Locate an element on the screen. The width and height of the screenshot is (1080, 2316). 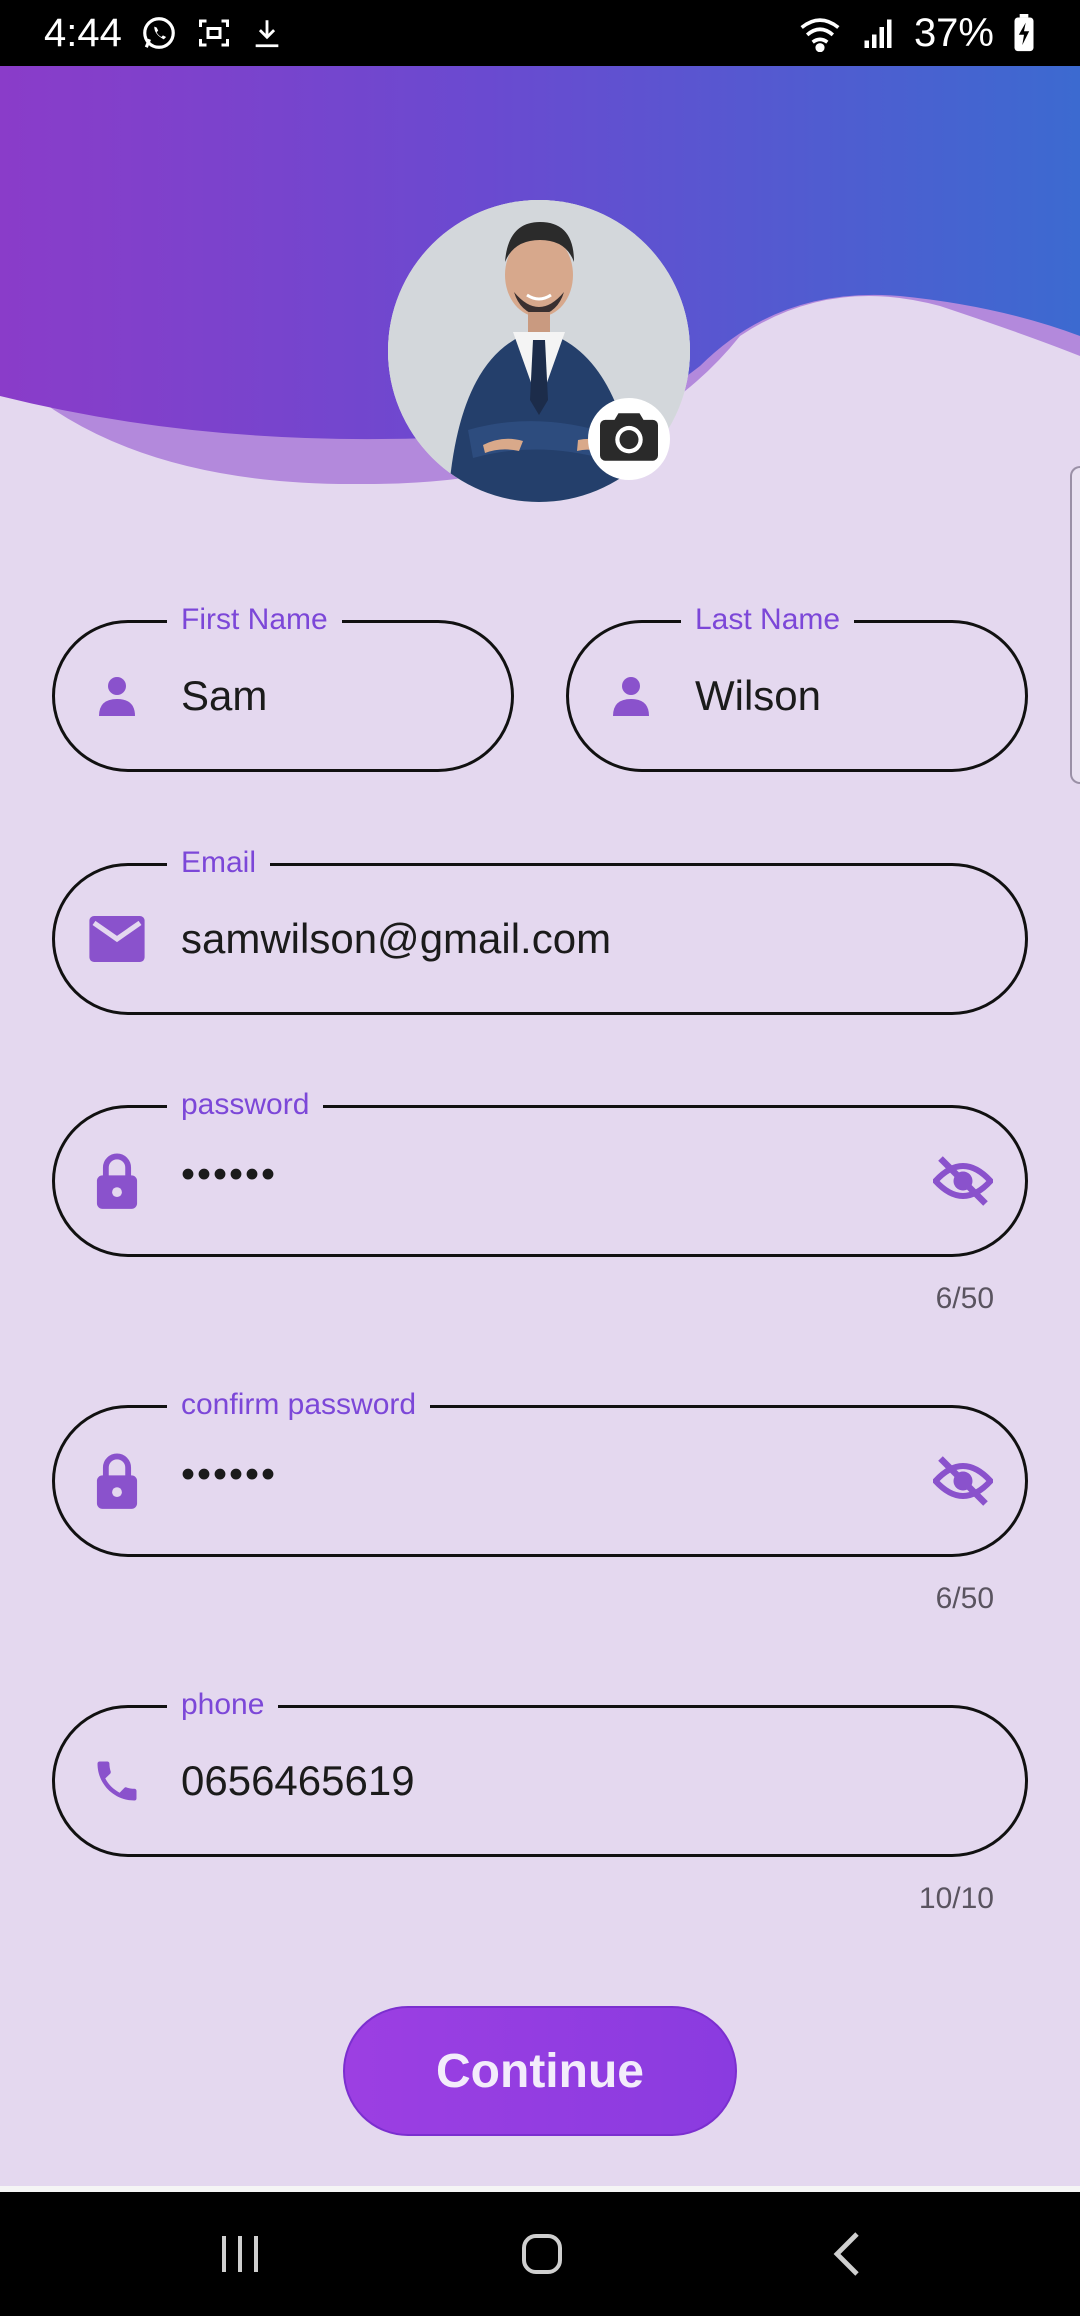
status-bar: 4:44 37% is located at coordinates (540, 33).